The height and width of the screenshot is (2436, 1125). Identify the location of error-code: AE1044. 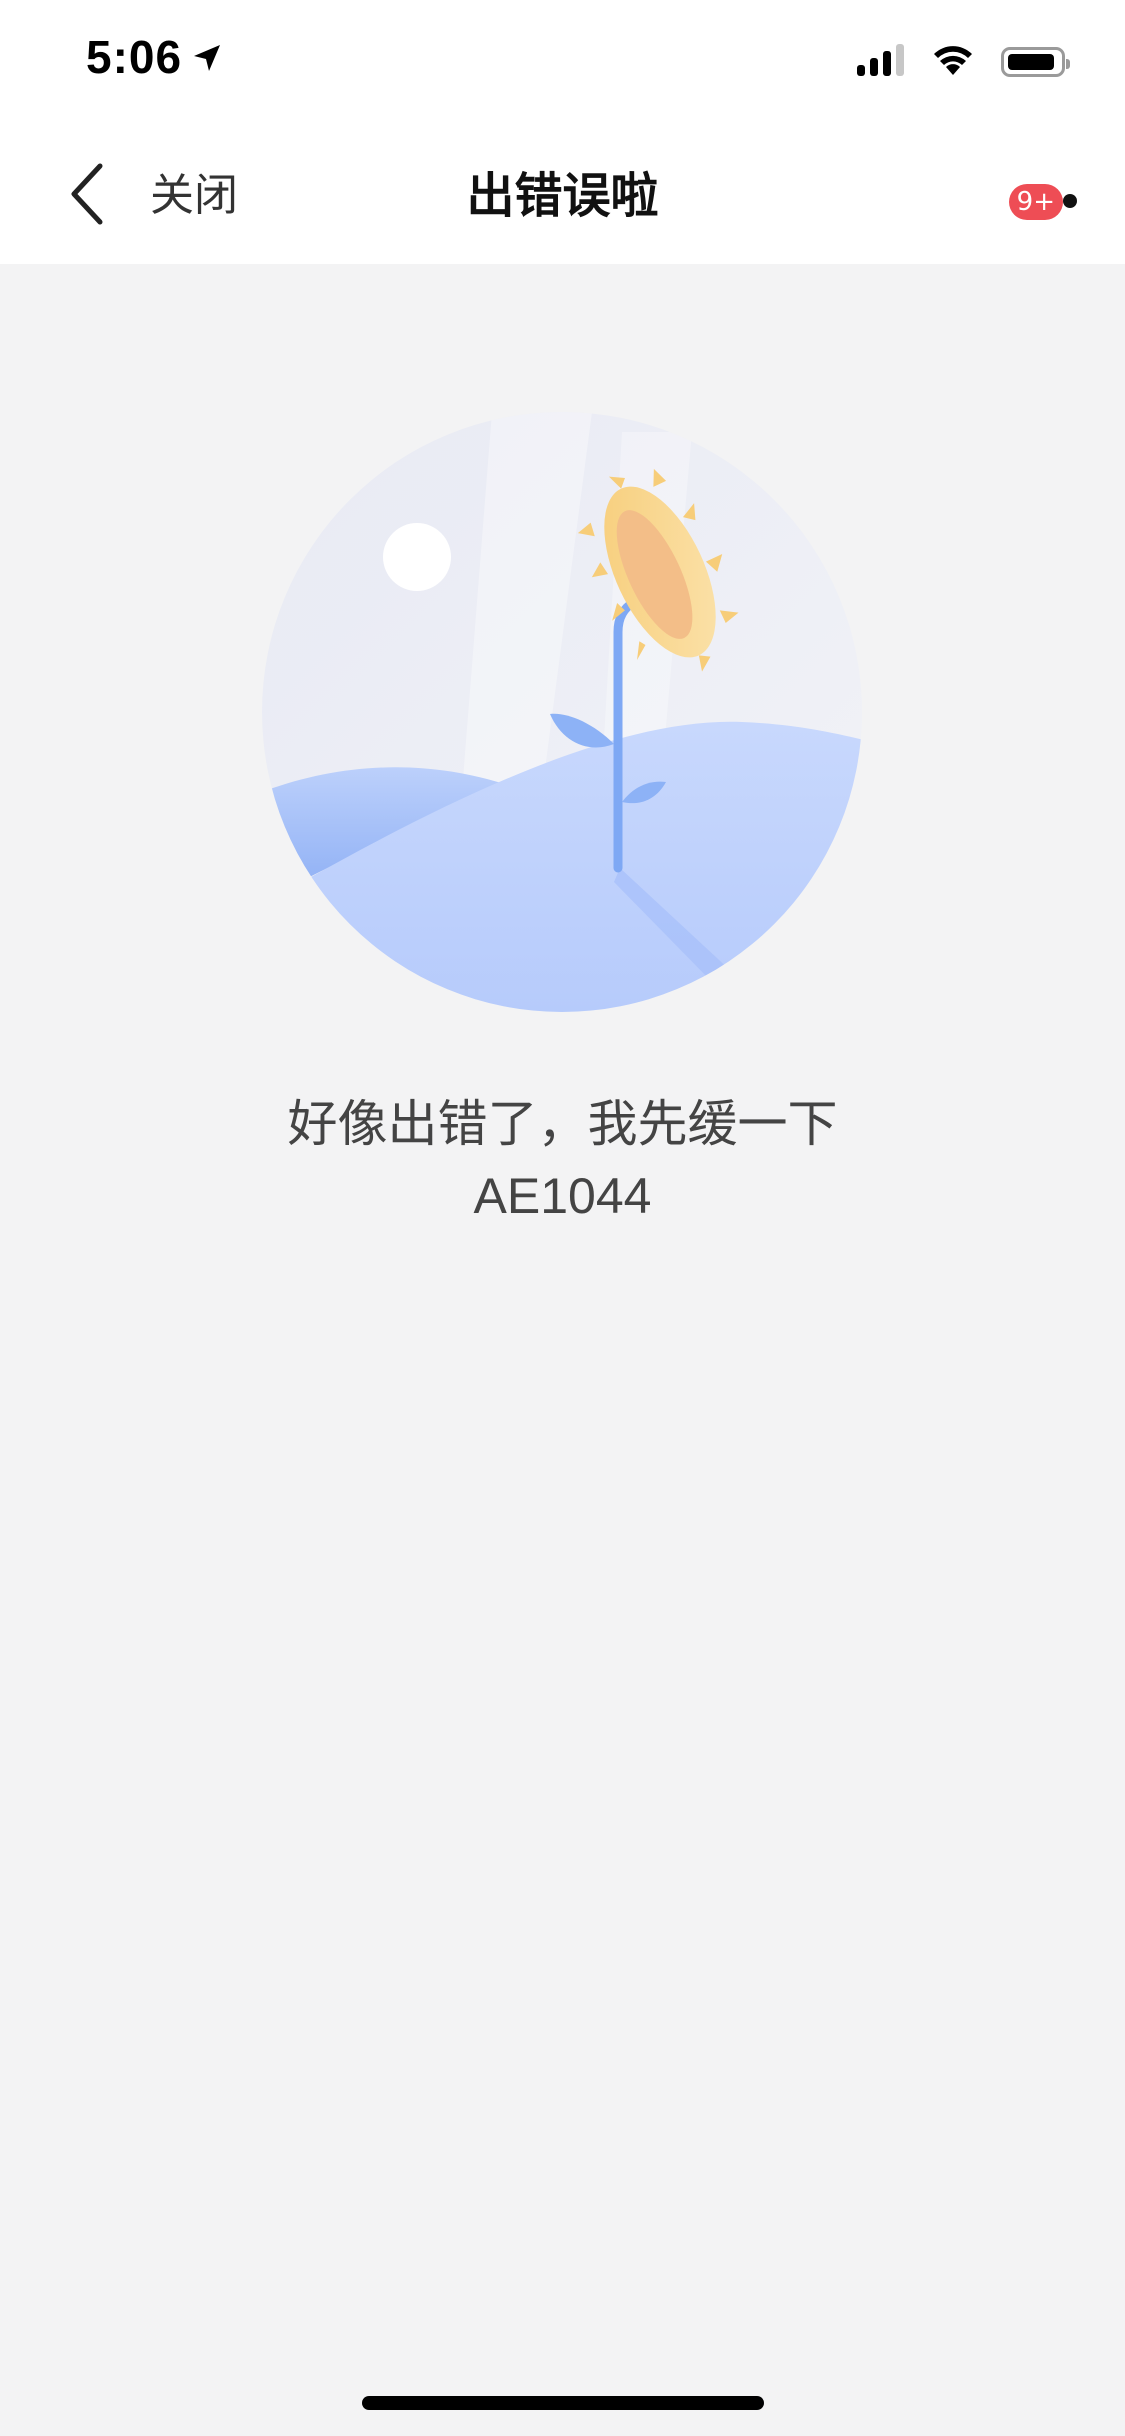
(562, 1196).